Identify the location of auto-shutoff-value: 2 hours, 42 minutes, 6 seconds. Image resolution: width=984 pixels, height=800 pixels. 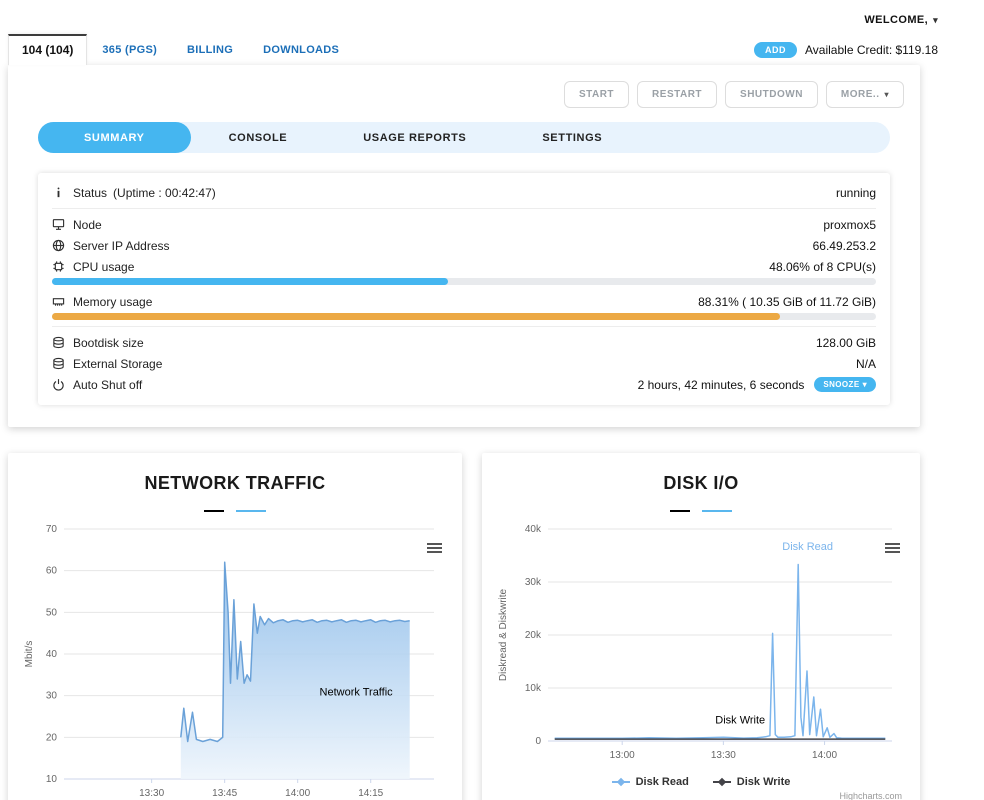
(721, 384).